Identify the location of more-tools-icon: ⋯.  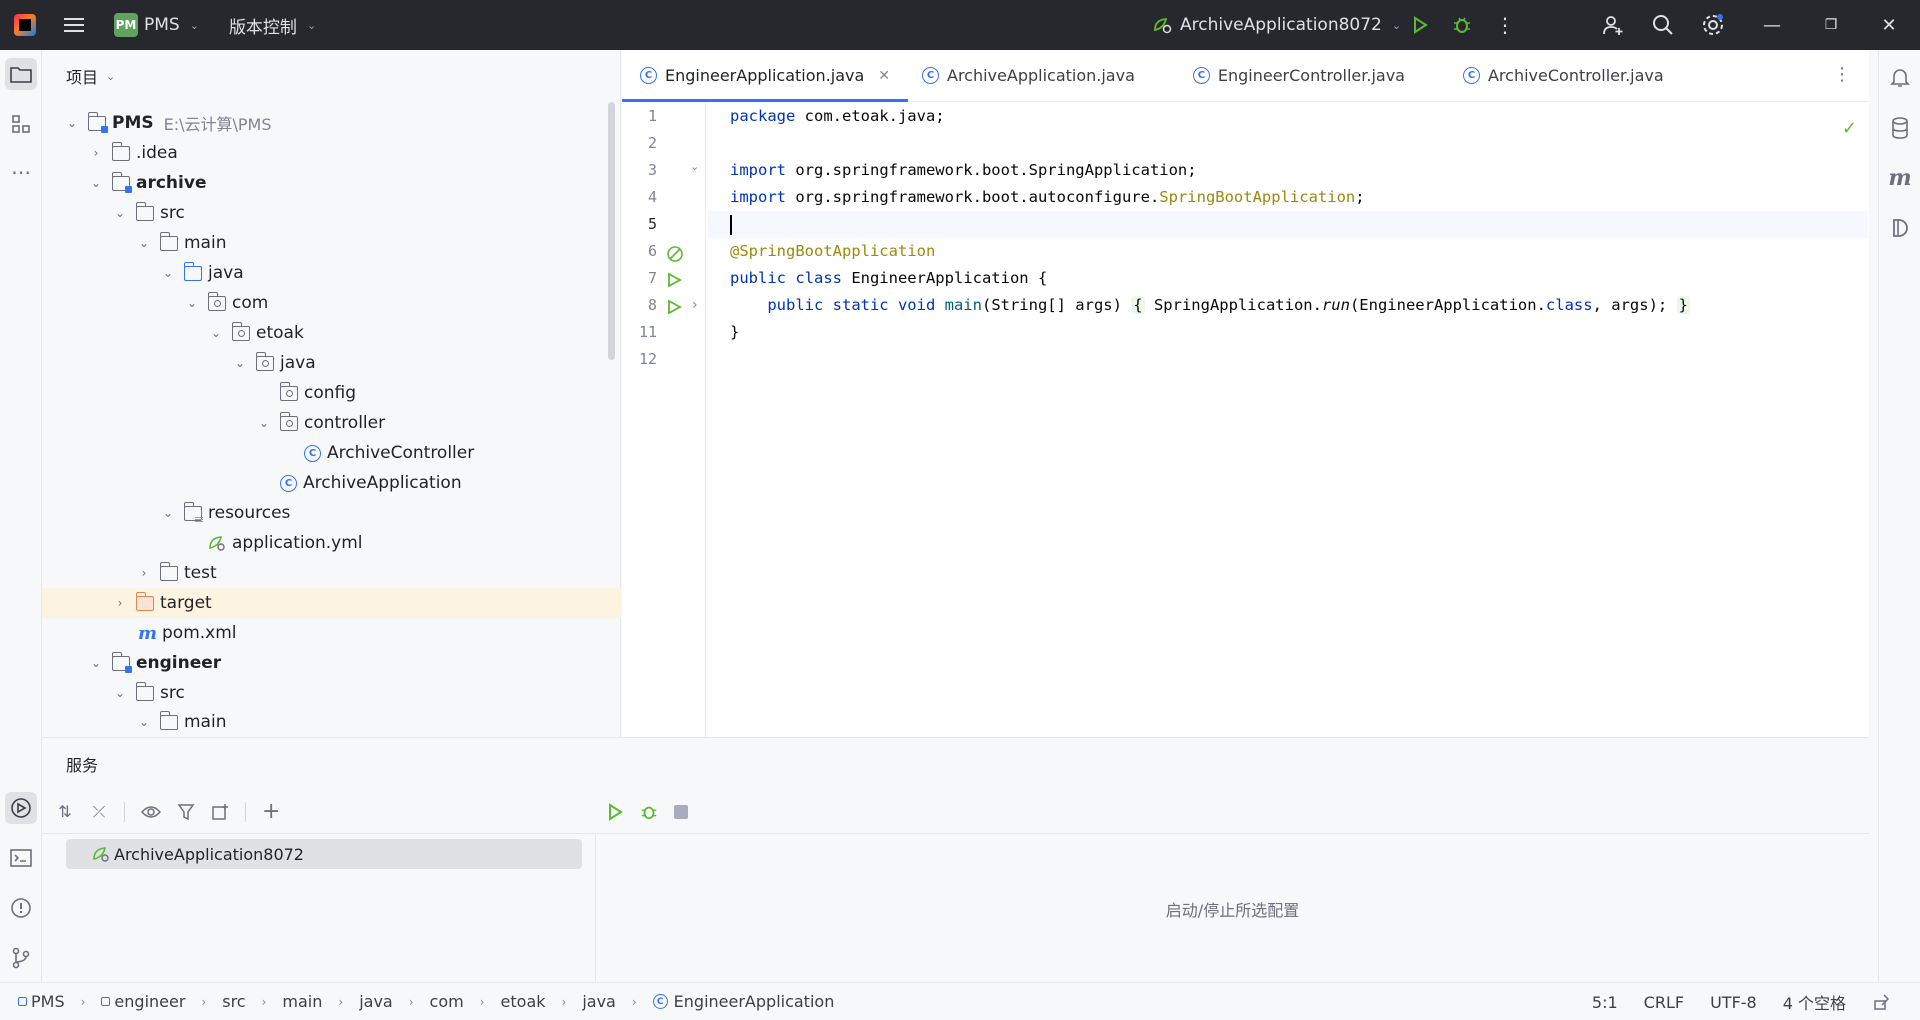
(21, 172).